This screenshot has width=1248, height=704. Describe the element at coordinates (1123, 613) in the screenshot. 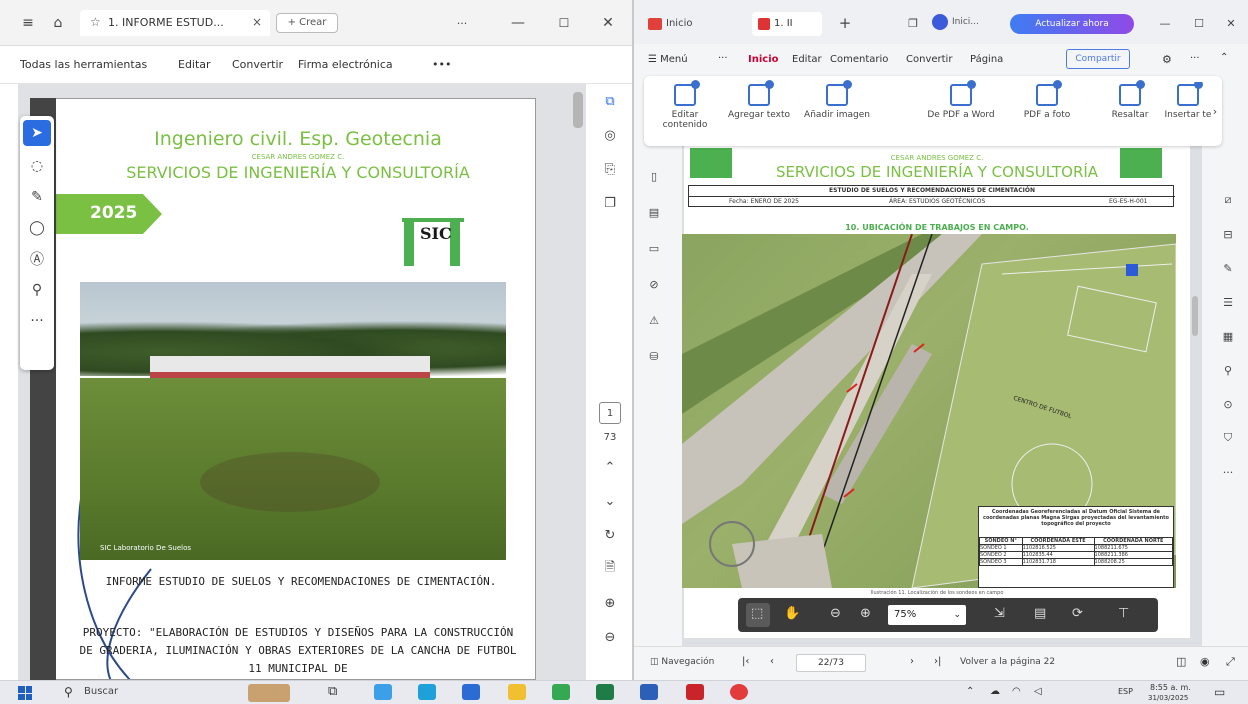

I see `fit-width-icon: ⊤` at that location.